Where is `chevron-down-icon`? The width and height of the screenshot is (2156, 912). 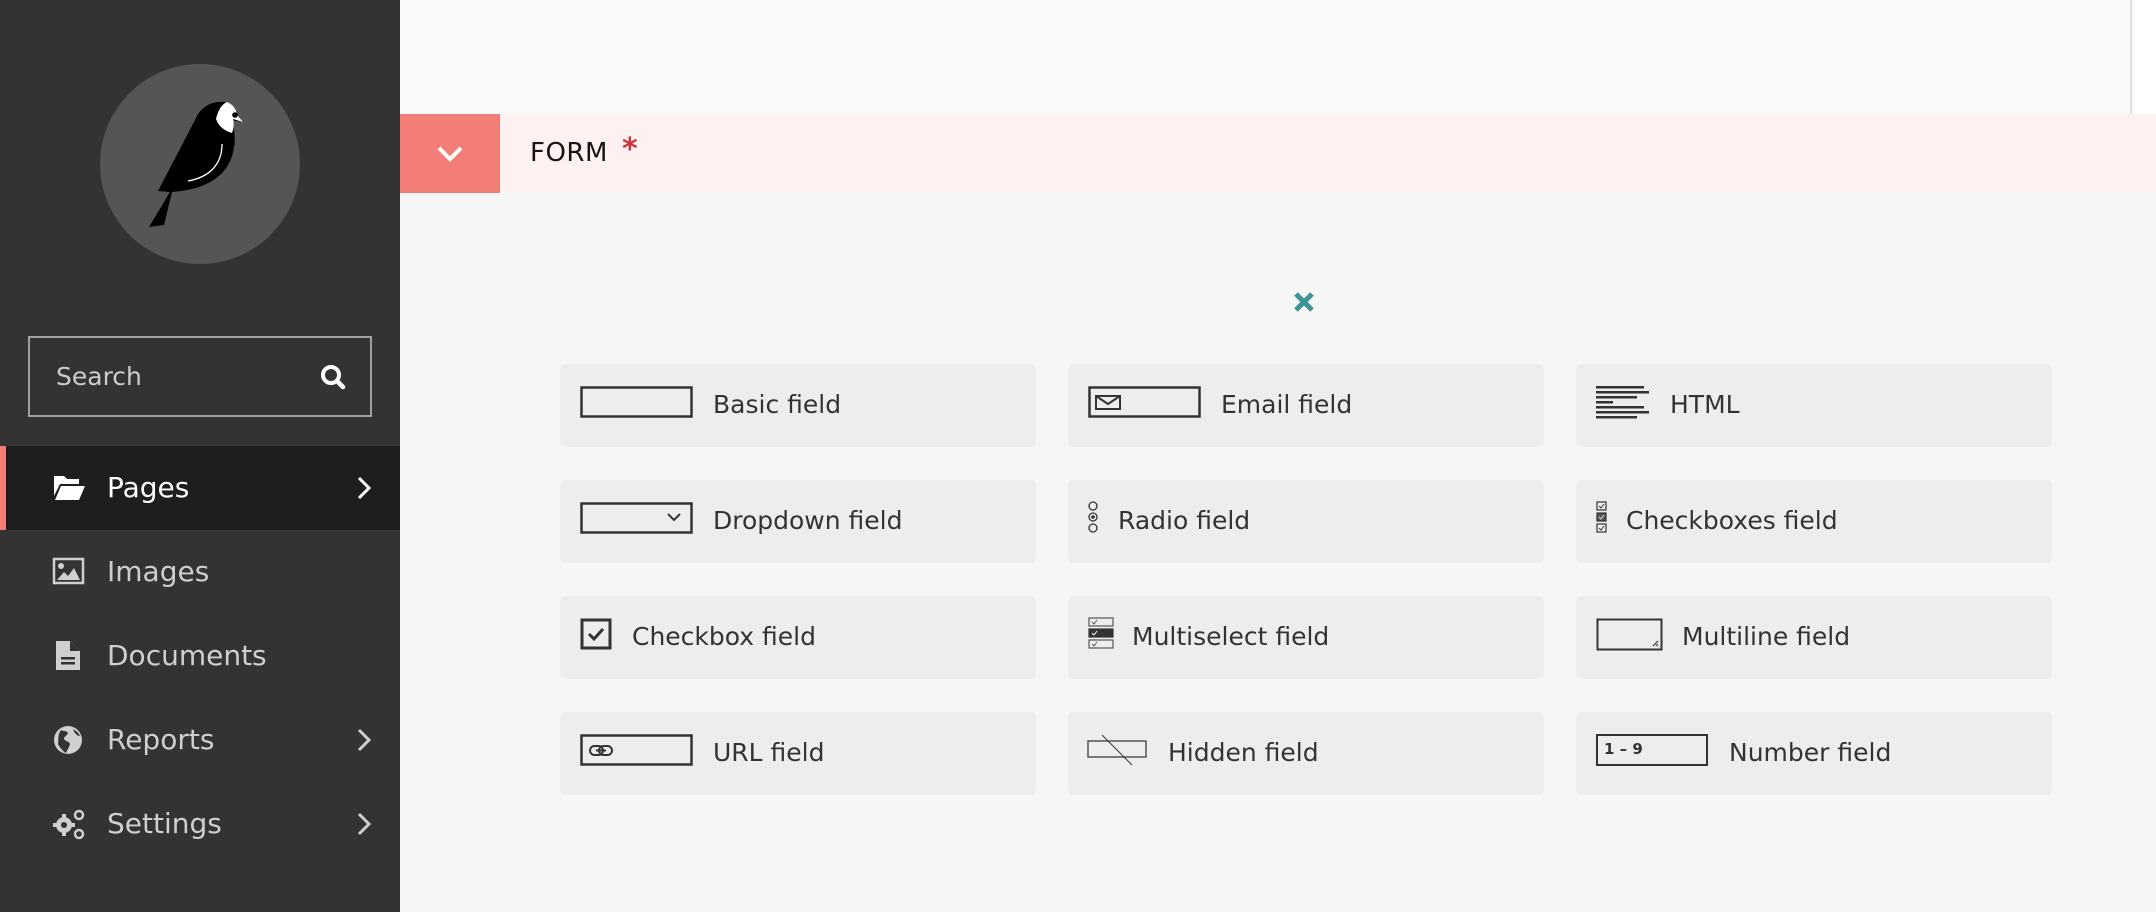 chevron-down-icon is located at coordinates (450, 154).